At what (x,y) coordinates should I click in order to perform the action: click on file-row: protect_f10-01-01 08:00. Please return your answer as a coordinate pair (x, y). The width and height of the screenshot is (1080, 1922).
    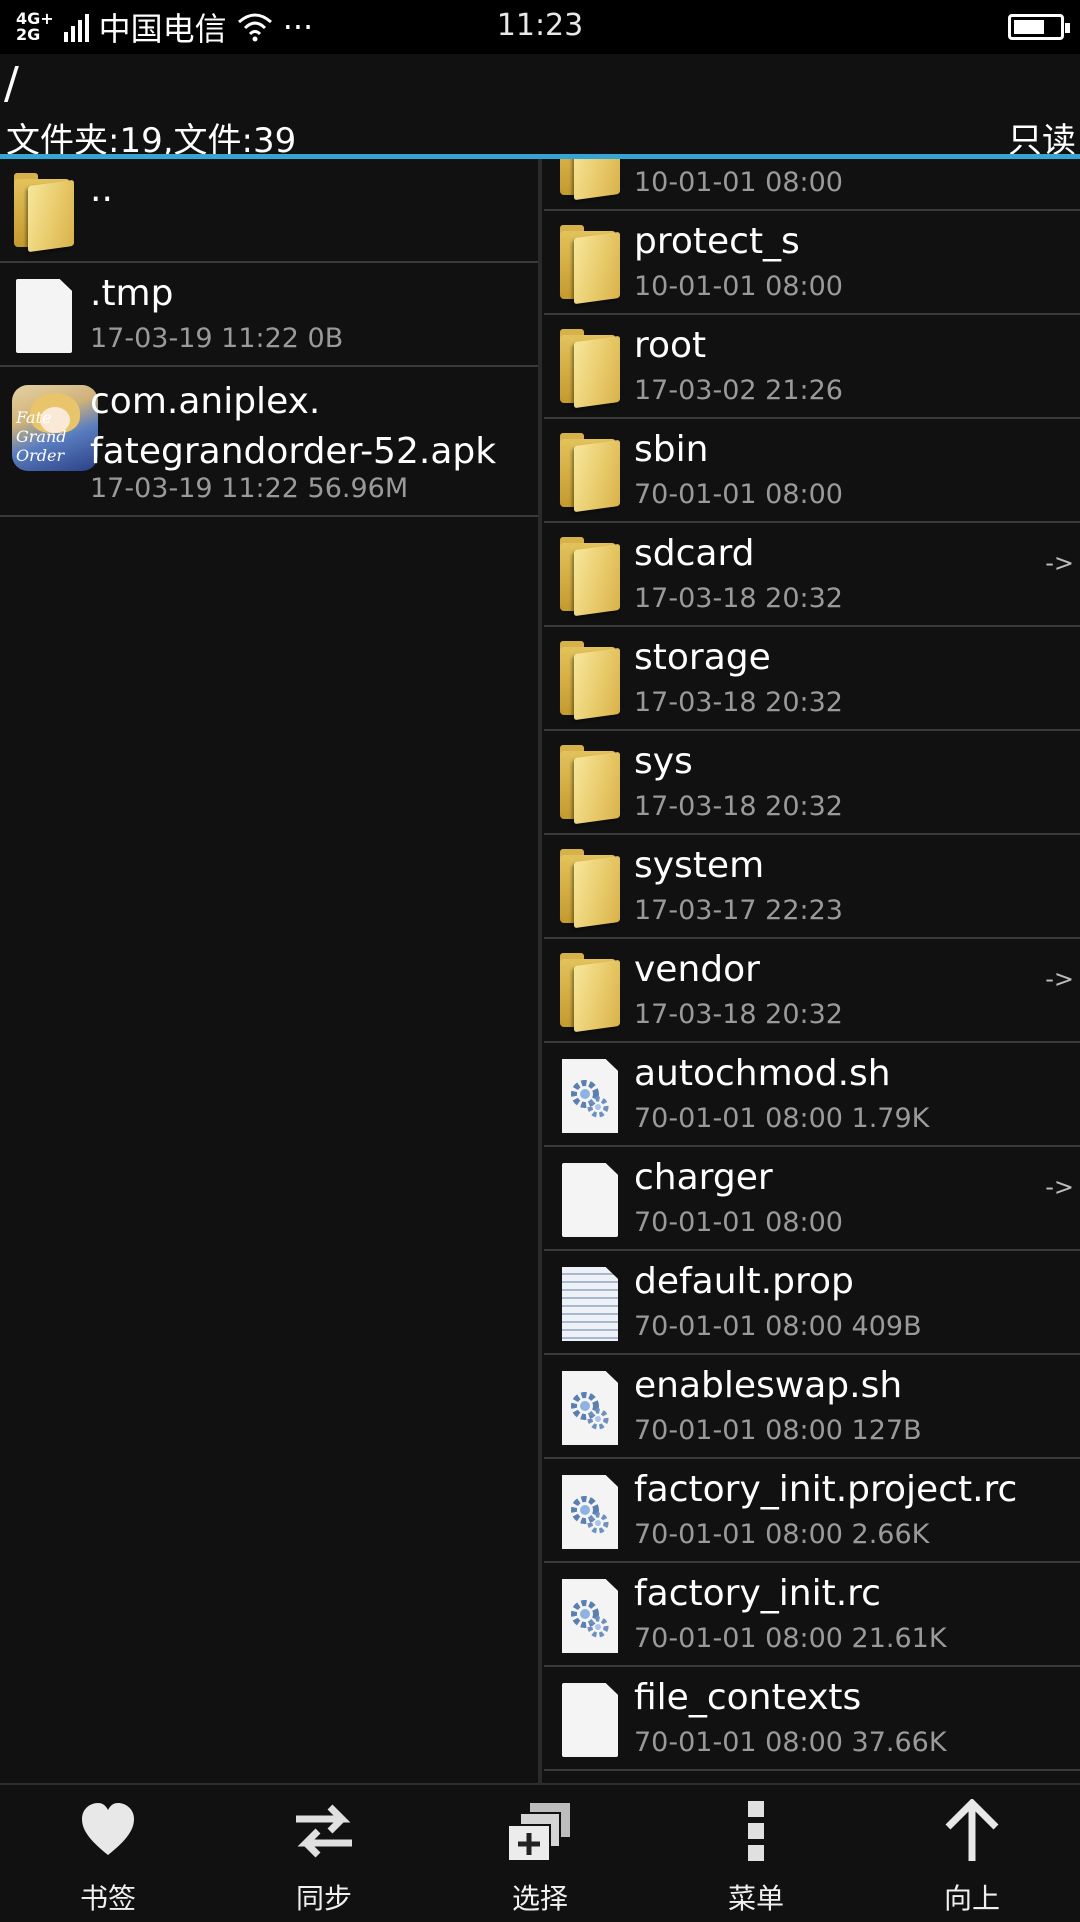
    Looking at the image, I should click on (812, 185).